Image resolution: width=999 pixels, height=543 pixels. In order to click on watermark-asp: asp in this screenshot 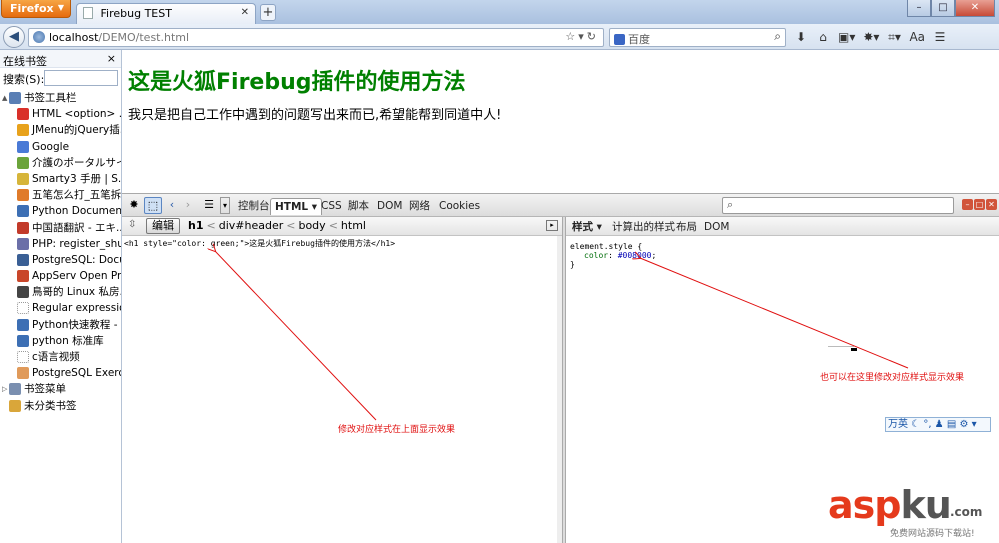, I will do `click(864, 505)`.